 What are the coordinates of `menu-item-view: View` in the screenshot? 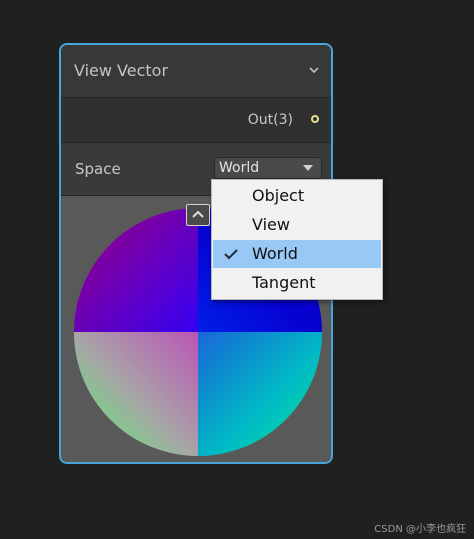 It's located at (297, 225).